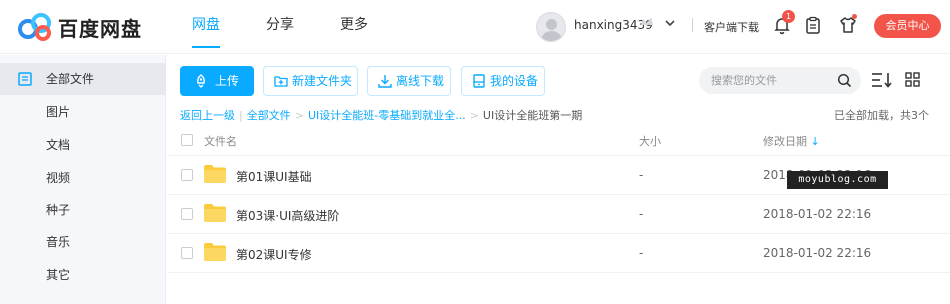 The height and width of the screenshot is (304, 950). Describe the element at coordinates (187, 140) in the screenshot. I see `select-all-checkbox` at that location.